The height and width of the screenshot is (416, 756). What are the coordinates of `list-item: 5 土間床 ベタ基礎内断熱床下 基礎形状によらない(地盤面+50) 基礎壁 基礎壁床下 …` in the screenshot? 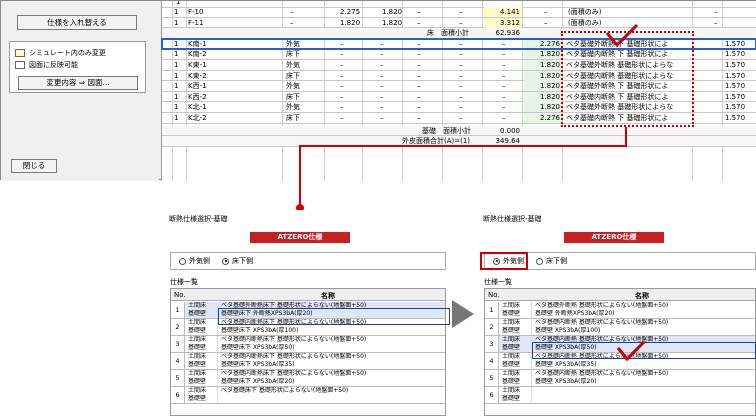 It's located at (308, 378).